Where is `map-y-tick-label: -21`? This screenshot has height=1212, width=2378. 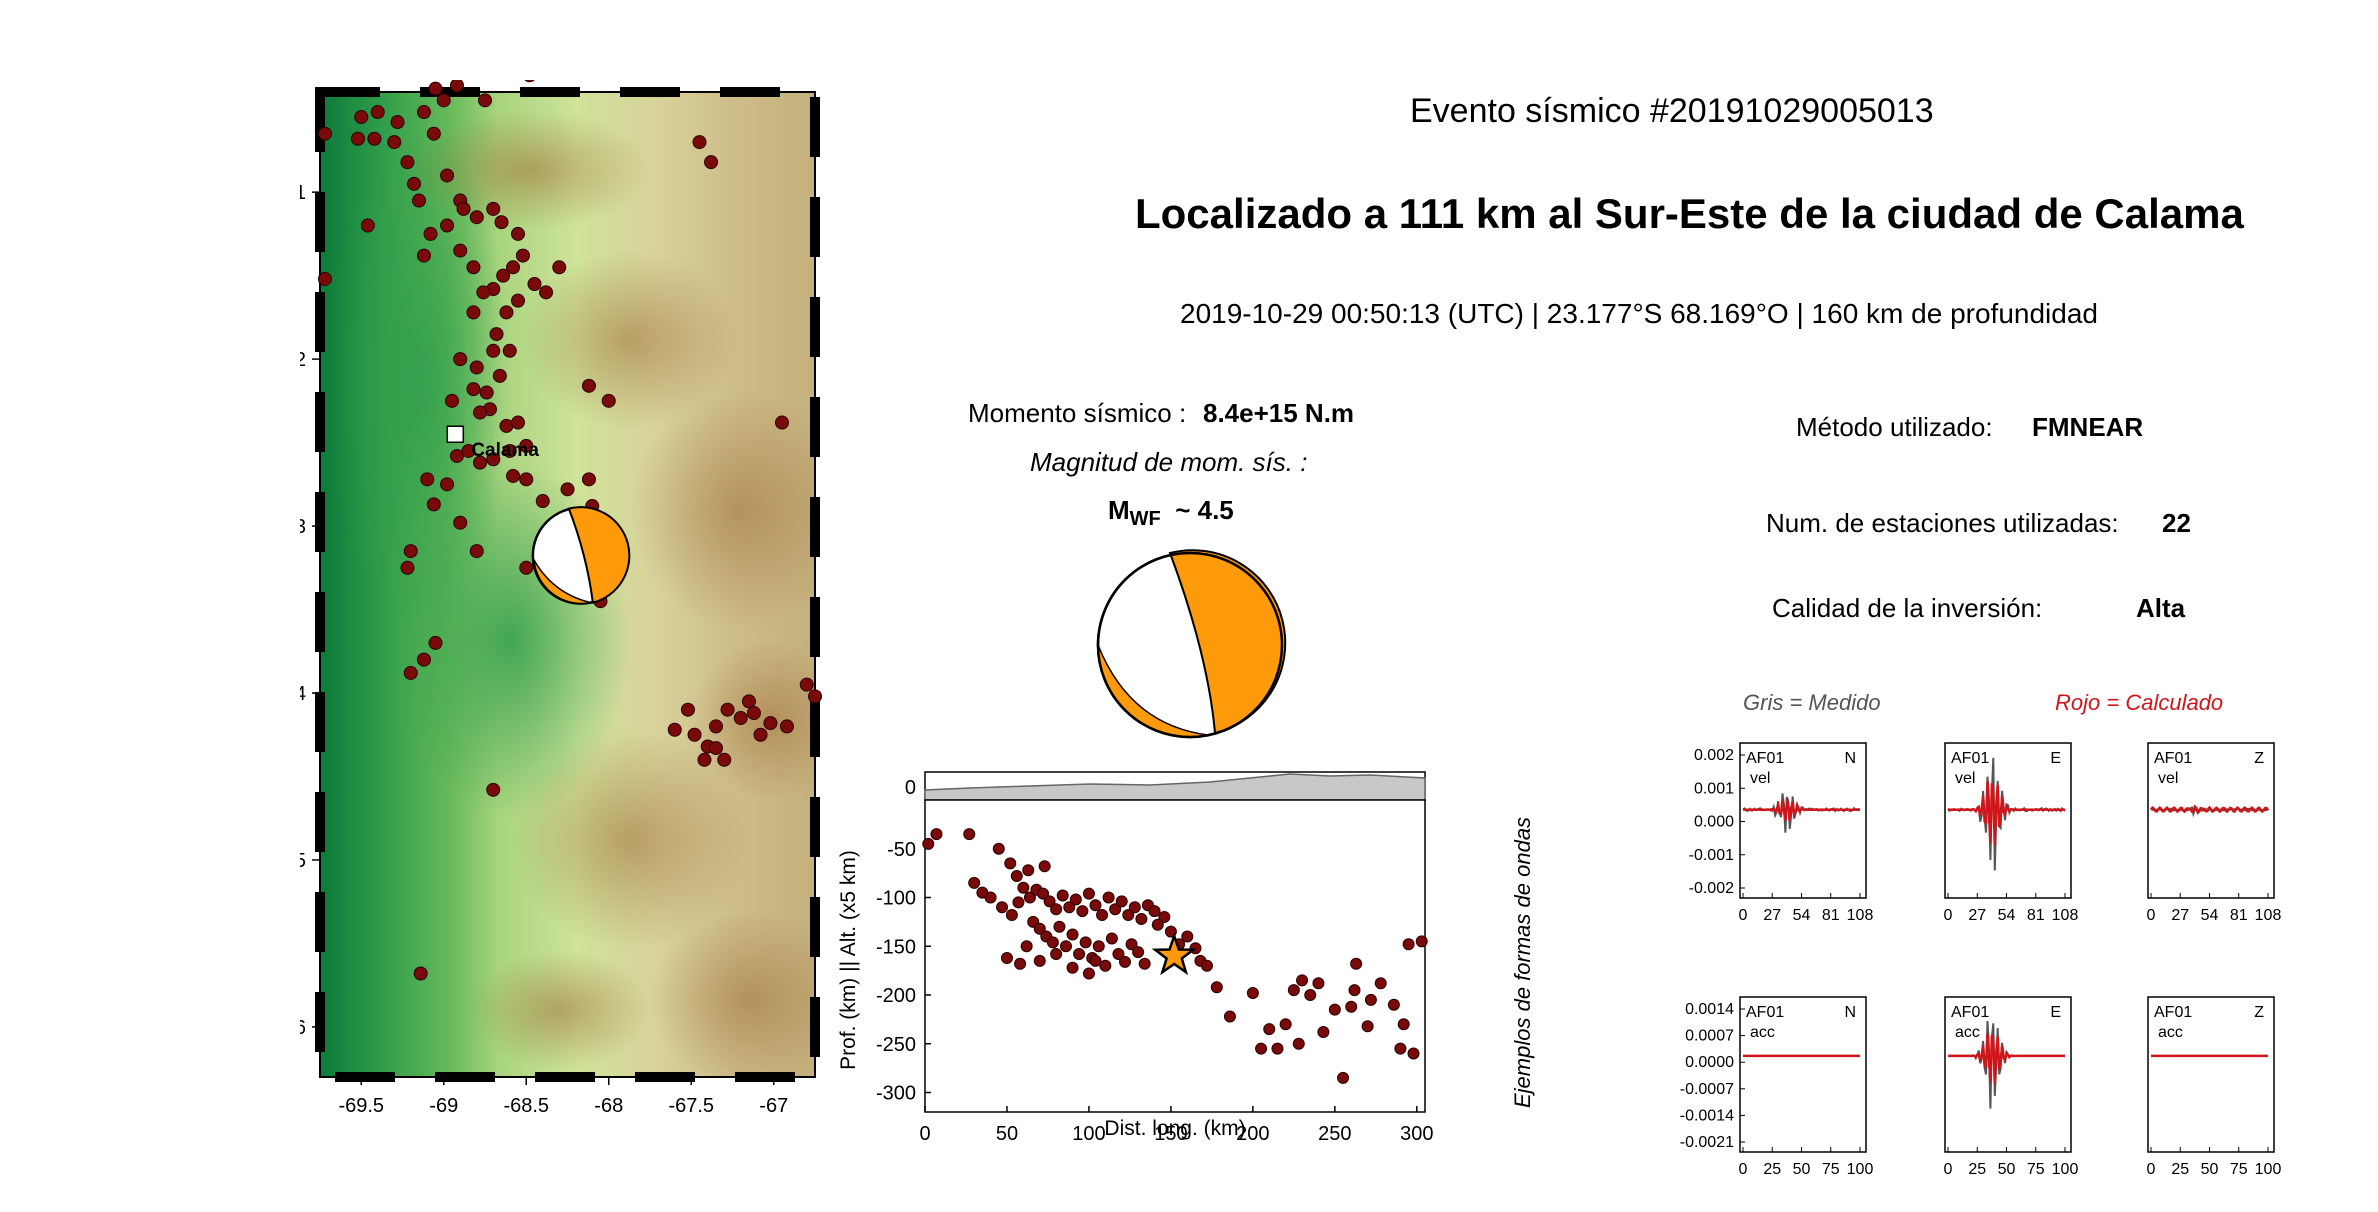 map-y-tick-label: -21 is located at coordinates (303, 193).